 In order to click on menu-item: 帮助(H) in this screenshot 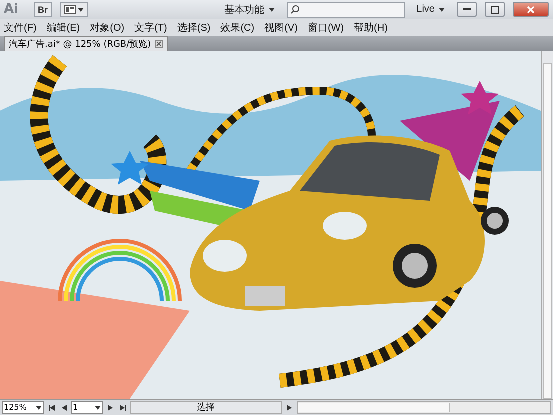, I will do `click(371, 27)`.